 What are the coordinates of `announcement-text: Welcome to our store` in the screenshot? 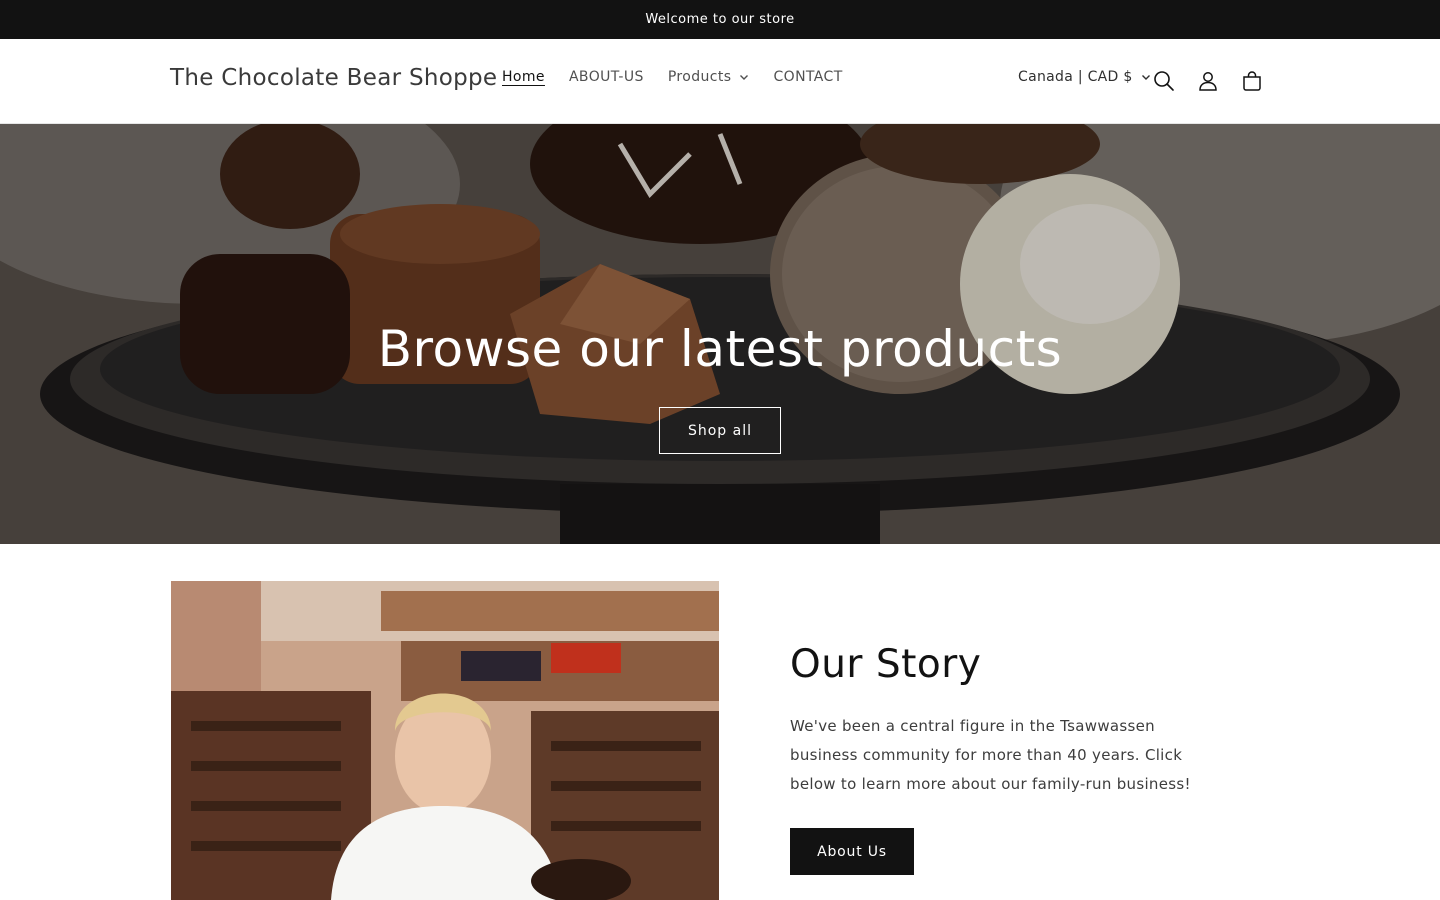 It's located at (720, 19).